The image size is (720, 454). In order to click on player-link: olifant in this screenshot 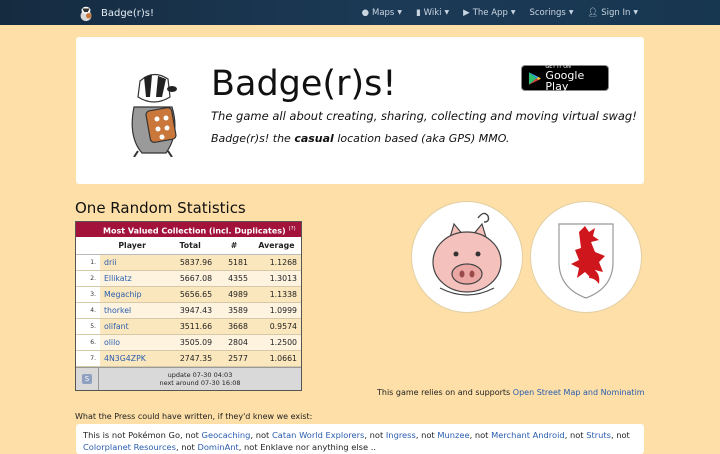, I will do `click(132, 326)`.